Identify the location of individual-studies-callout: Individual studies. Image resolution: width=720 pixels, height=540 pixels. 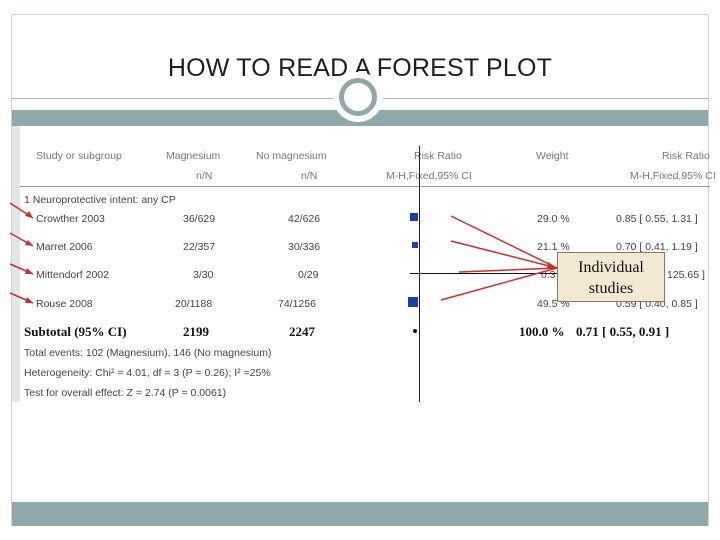
(611, 277).